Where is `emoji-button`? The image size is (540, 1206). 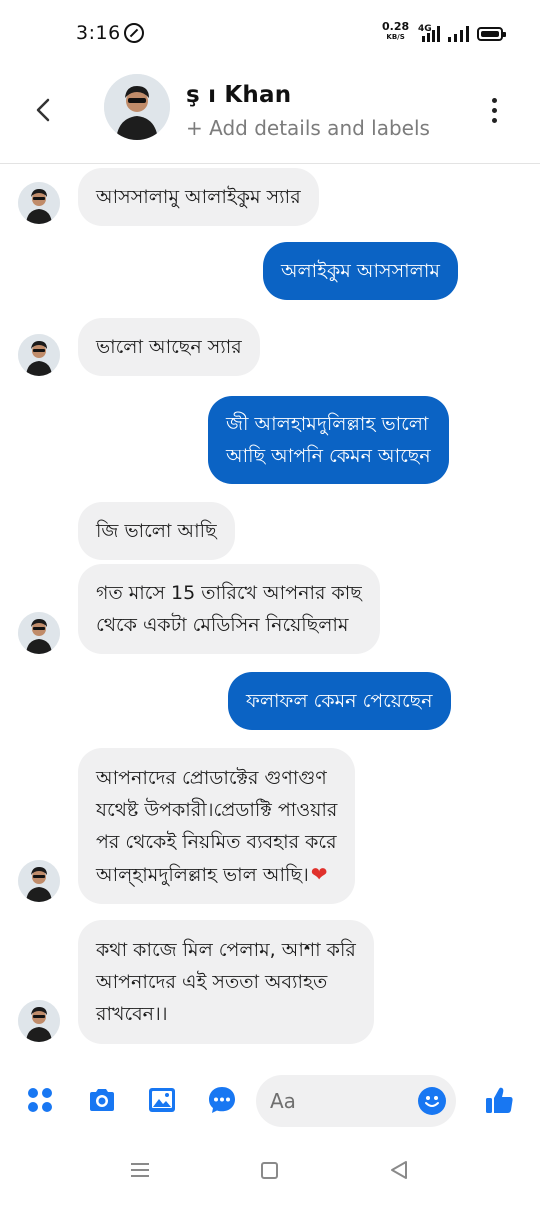 emoji-button is located at coordinates (432, 1101).